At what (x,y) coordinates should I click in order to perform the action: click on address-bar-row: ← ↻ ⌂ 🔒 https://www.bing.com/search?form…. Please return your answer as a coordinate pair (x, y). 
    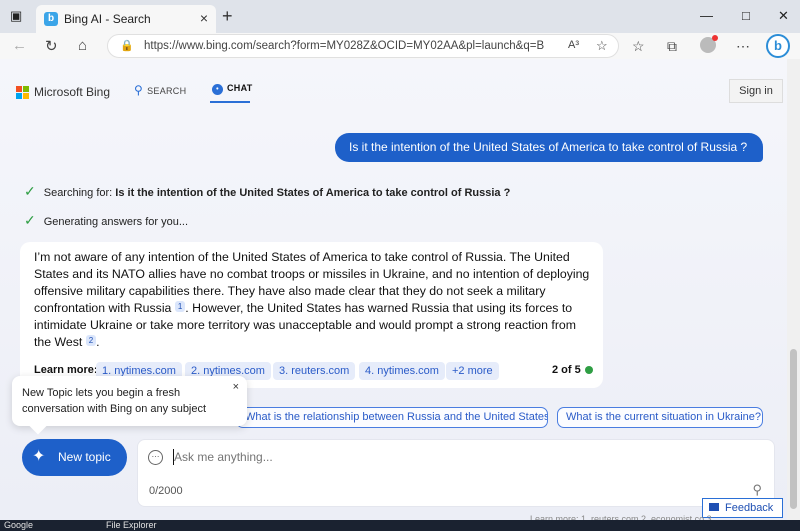
    Looking at the image, I should click on (400, 46).